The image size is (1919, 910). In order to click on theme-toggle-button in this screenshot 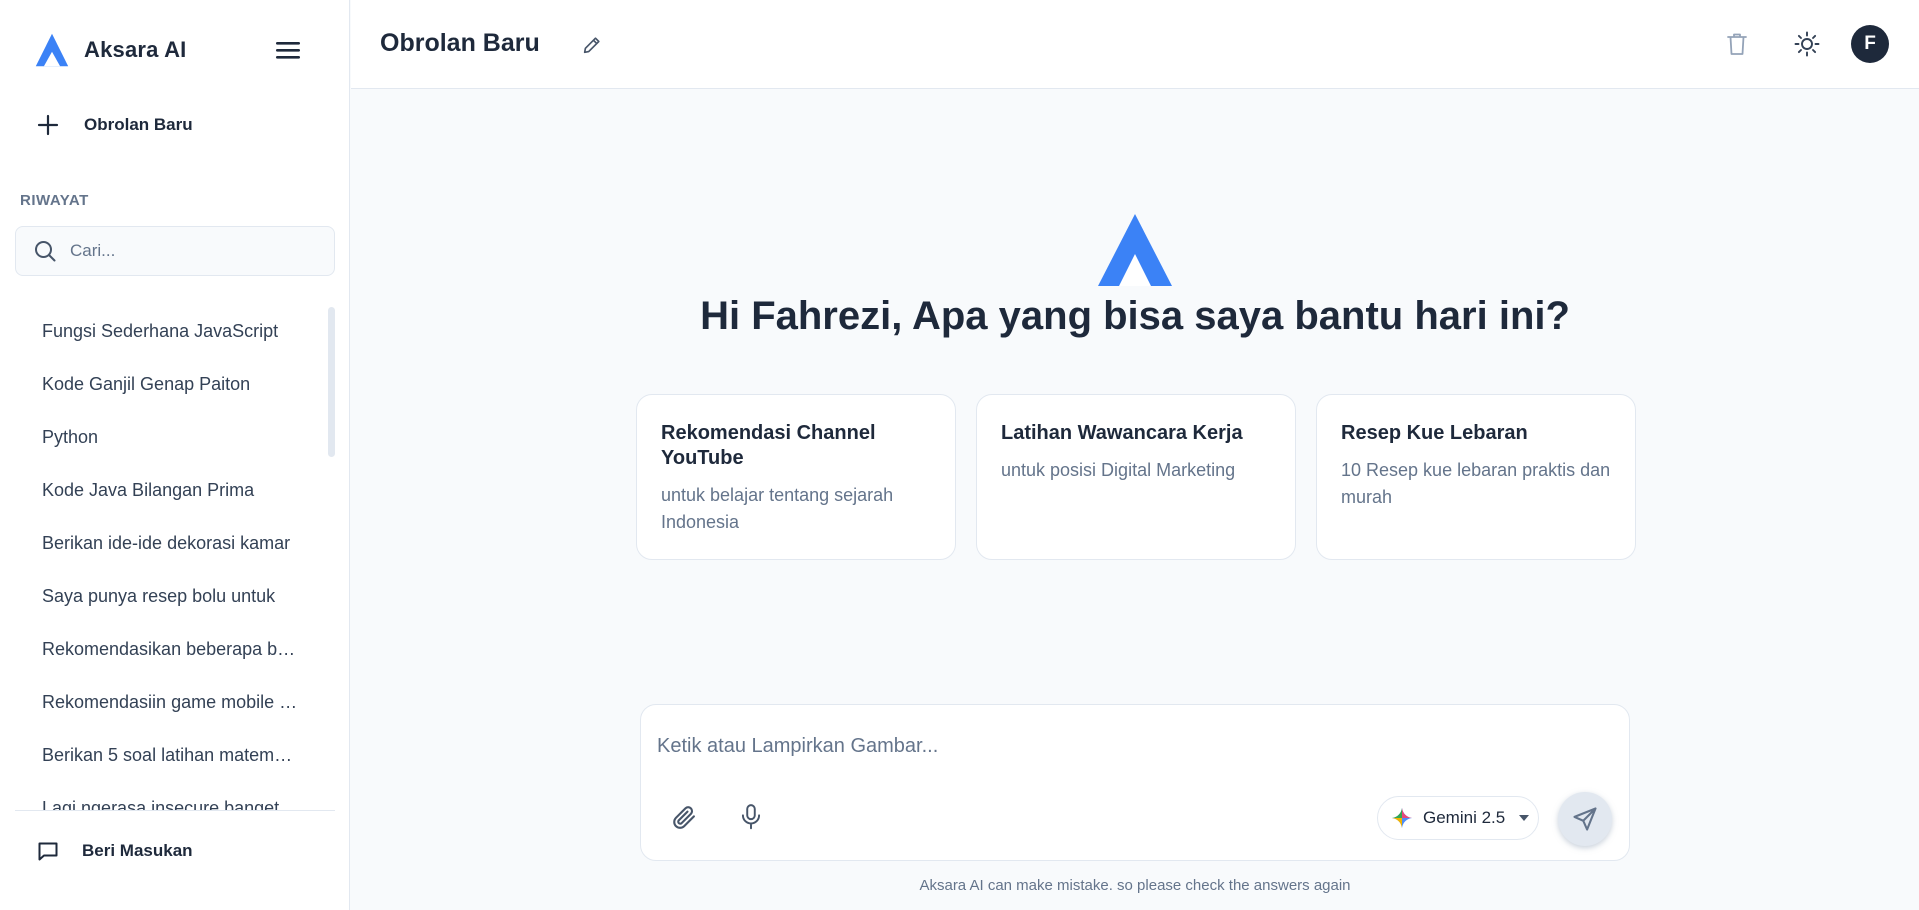, I will do `click(1807, 44)`.